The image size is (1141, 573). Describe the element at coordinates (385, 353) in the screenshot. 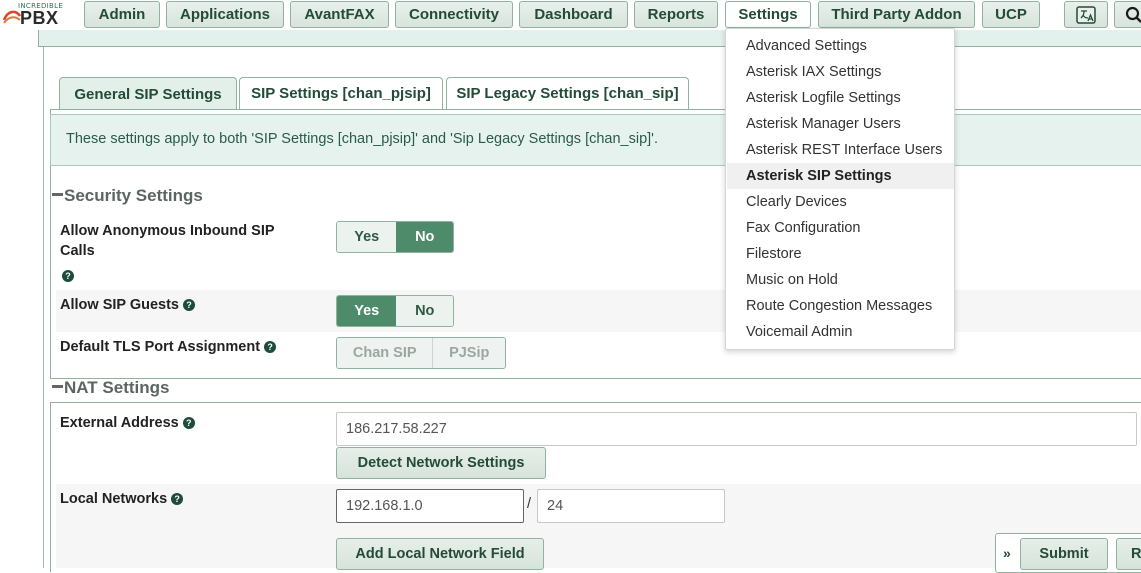

I see `tls-chan-sip-option: Chan SIP` at that location.